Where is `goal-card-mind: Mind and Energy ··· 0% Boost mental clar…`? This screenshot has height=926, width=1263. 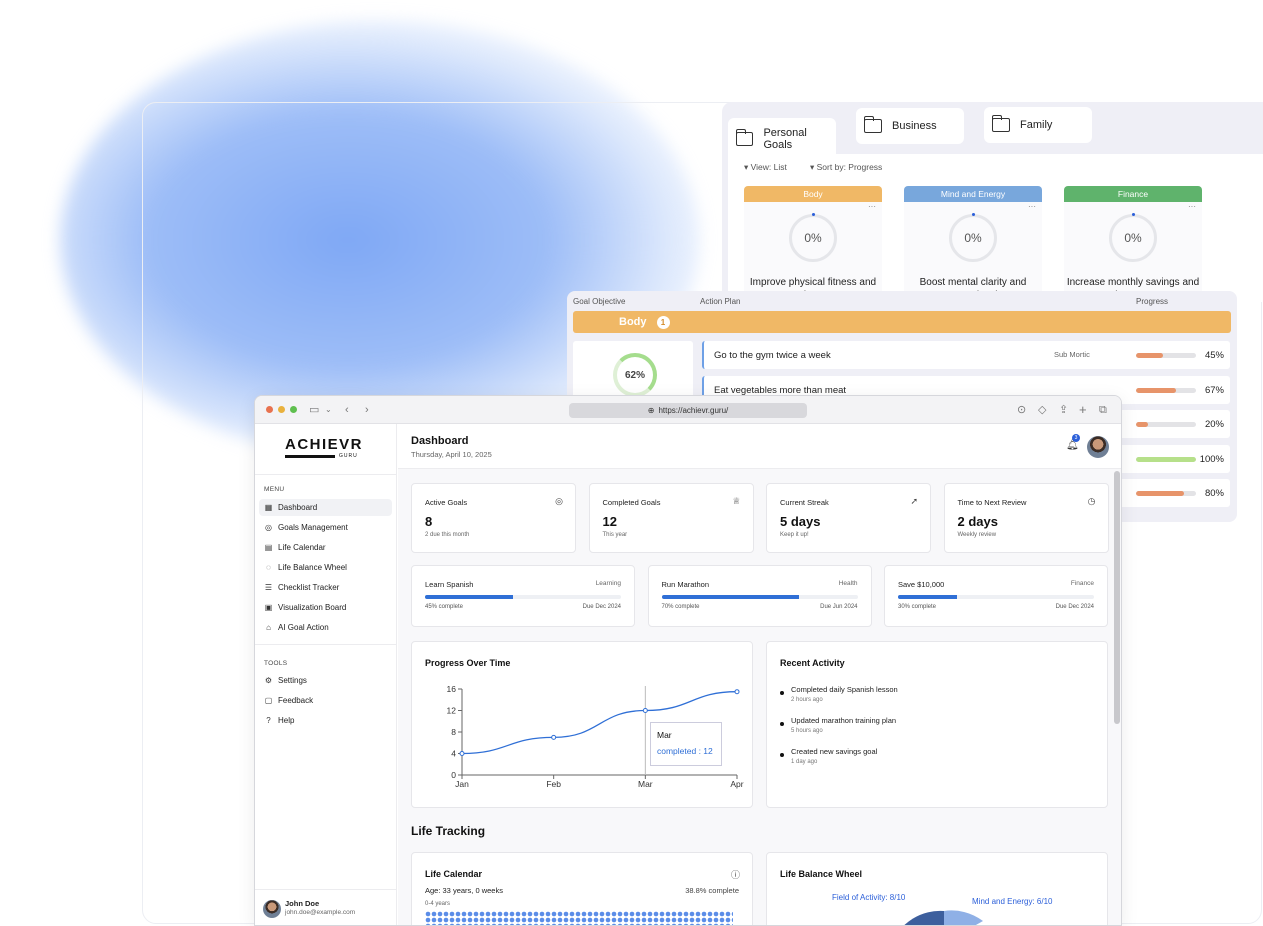
goal-card-mind: Mind and Energy ··· 0% Boost mental clar… is located at coordinates (973, 244).